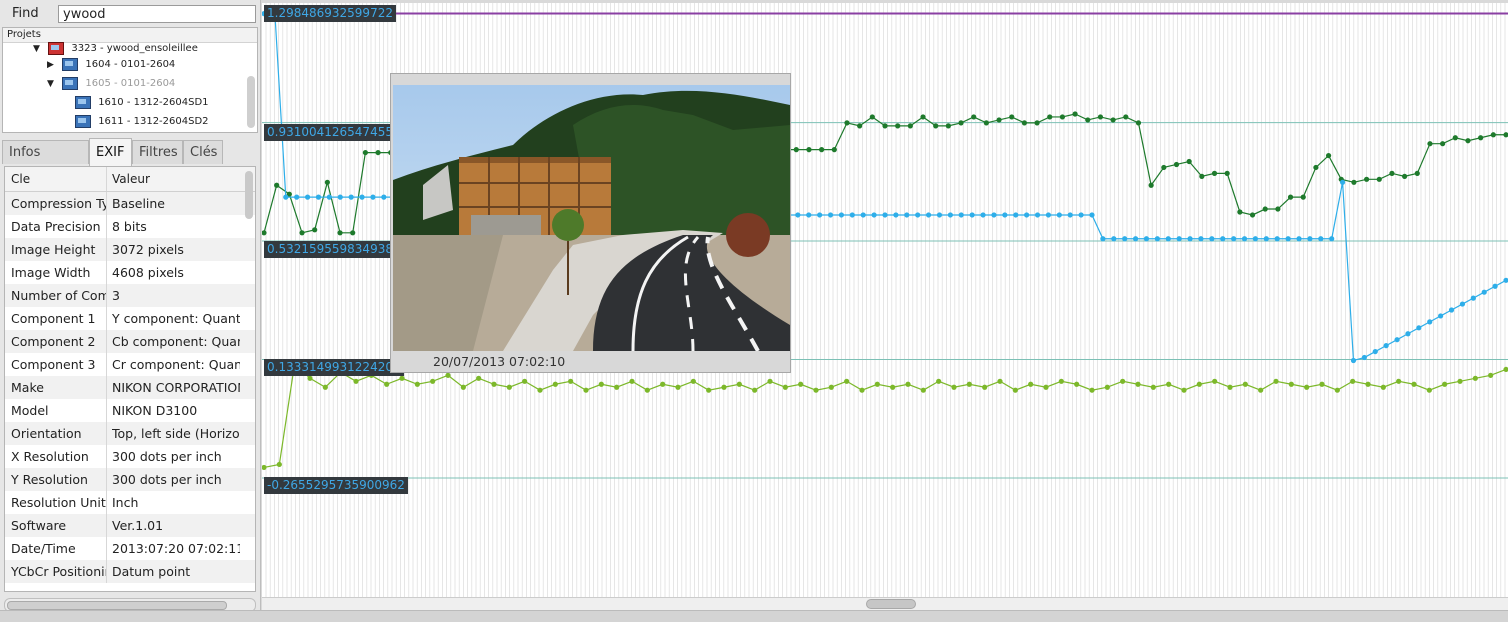 The image size is (1508, 622). I want to click on scroll-thumb, so click(117, 605).